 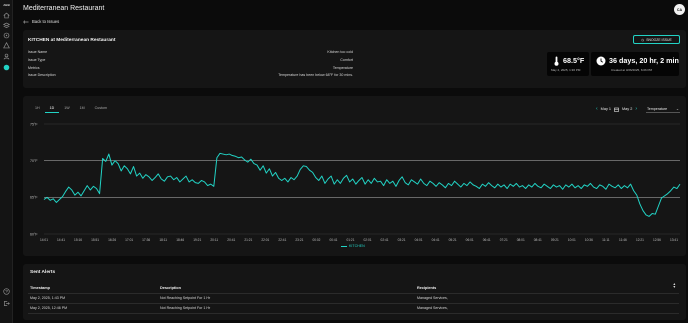 What do you see at coordinates (640, 240) in the screenshot?
I see `x-tick-label: 12:21` at bounding box center [640, 240].